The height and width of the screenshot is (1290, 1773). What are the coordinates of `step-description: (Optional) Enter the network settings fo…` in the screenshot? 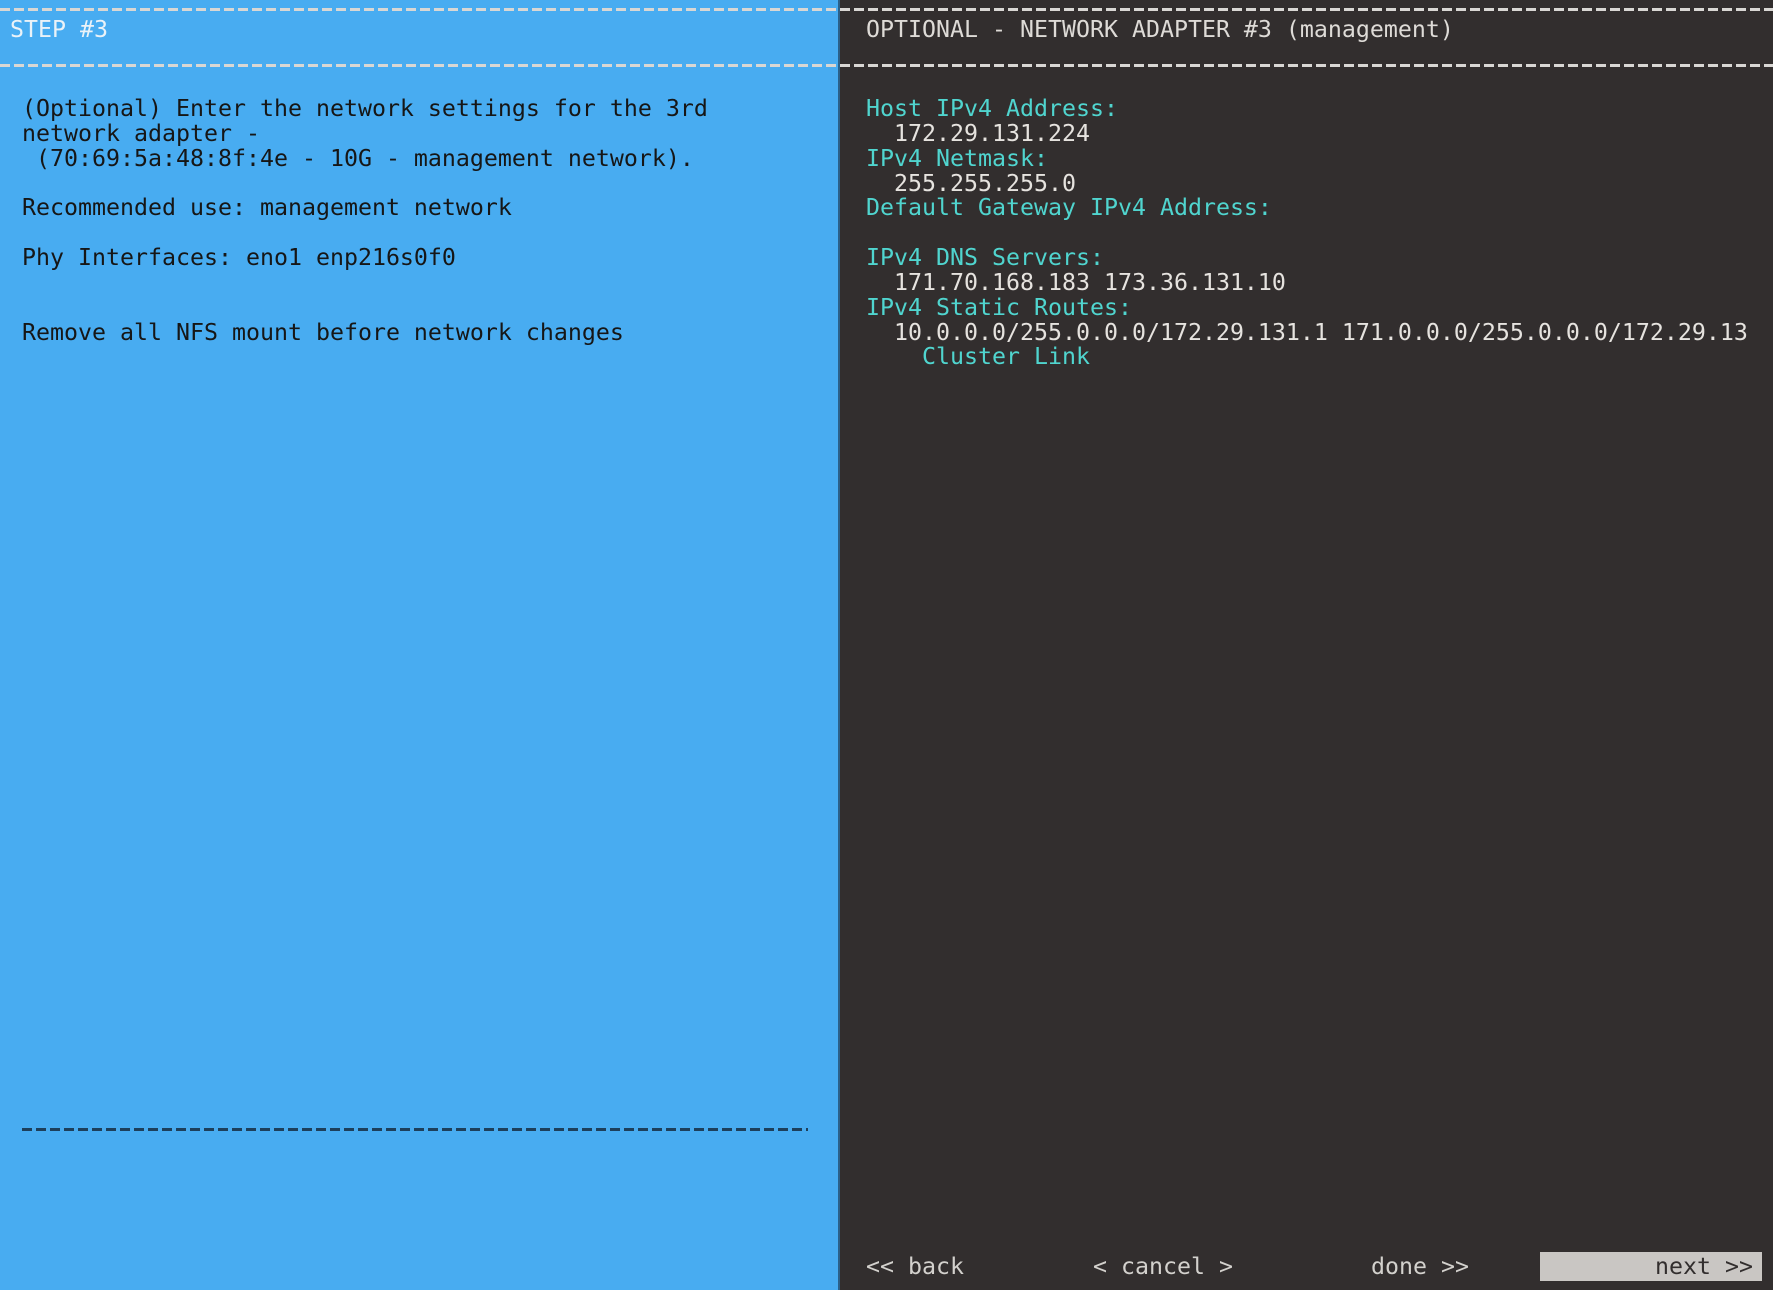 It's located at (426, 220).